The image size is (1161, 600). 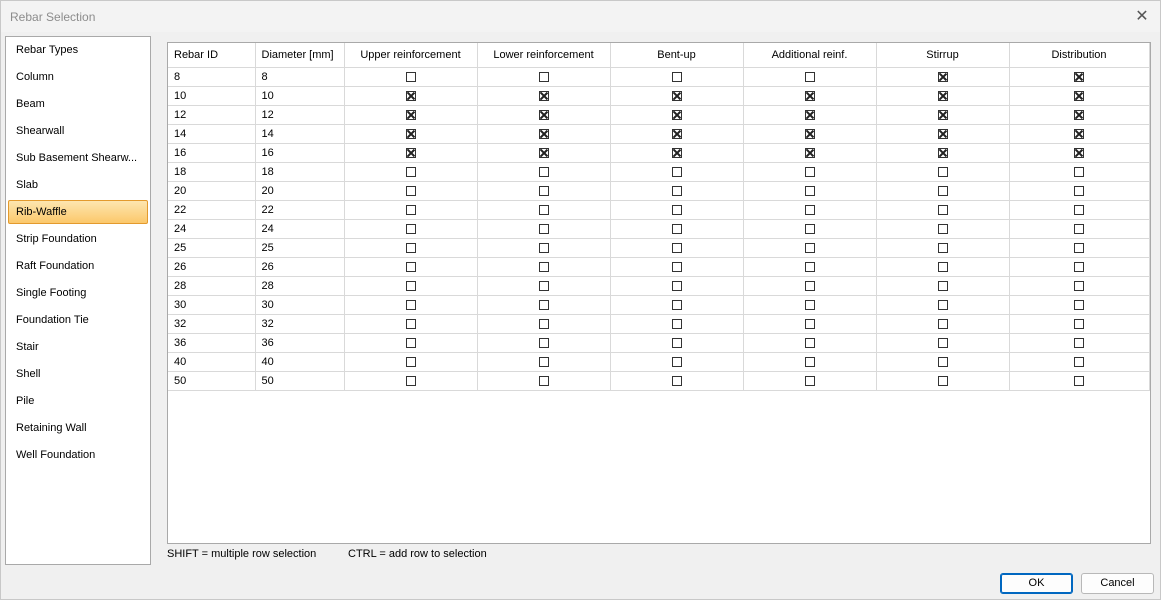 What do you see at coordinates (659, 248) in the screenshot?
I see `table-row: 25 25` at bounding box center [659, 248].